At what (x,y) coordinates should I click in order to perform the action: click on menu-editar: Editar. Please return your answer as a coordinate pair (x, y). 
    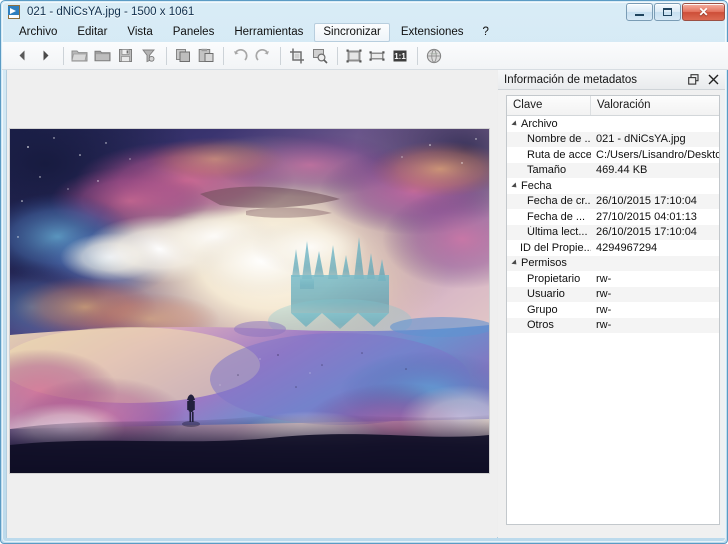
    Looking at the image, I should click on (92, 32).